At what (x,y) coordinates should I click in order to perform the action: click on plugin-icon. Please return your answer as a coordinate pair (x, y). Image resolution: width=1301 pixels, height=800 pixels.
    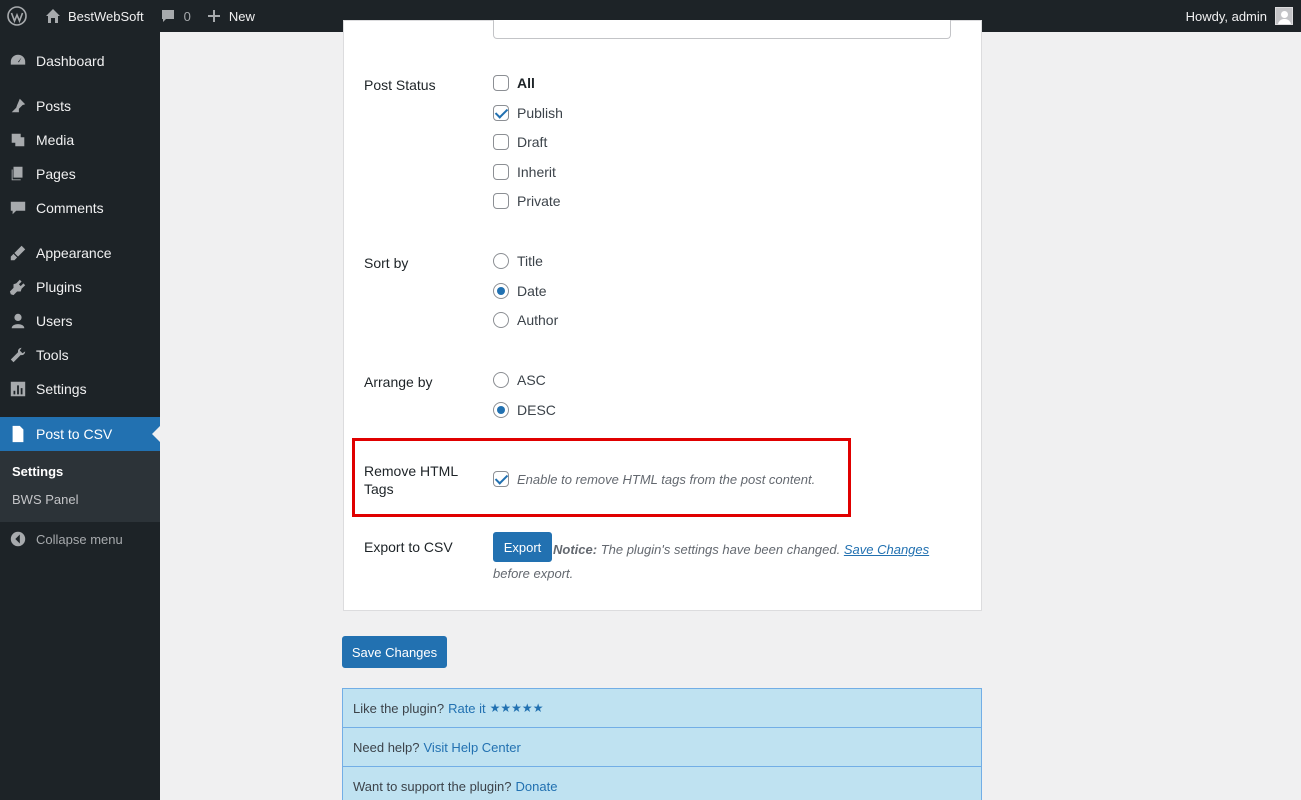
    Looking at the image, I should click on (18, 287).